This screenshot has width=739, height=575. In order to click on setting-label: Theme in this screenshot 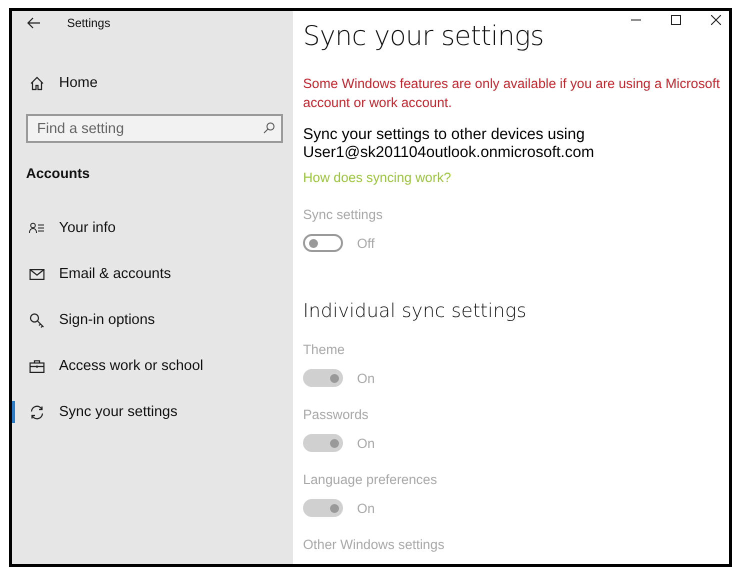, I will do `click(324, 349)`.